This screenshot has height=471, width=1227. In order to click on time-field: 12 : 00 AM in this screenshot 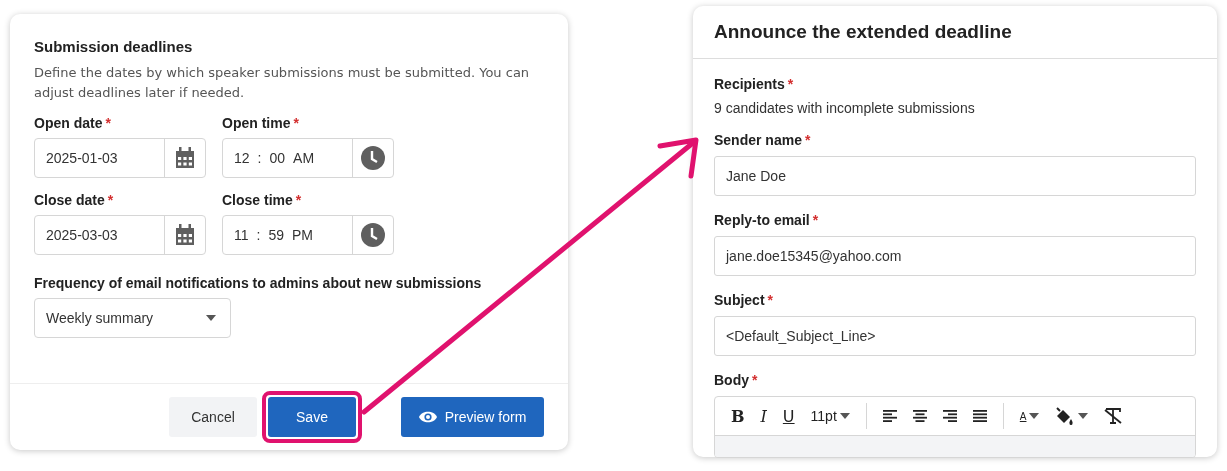, I will do `click(308, 158)`.